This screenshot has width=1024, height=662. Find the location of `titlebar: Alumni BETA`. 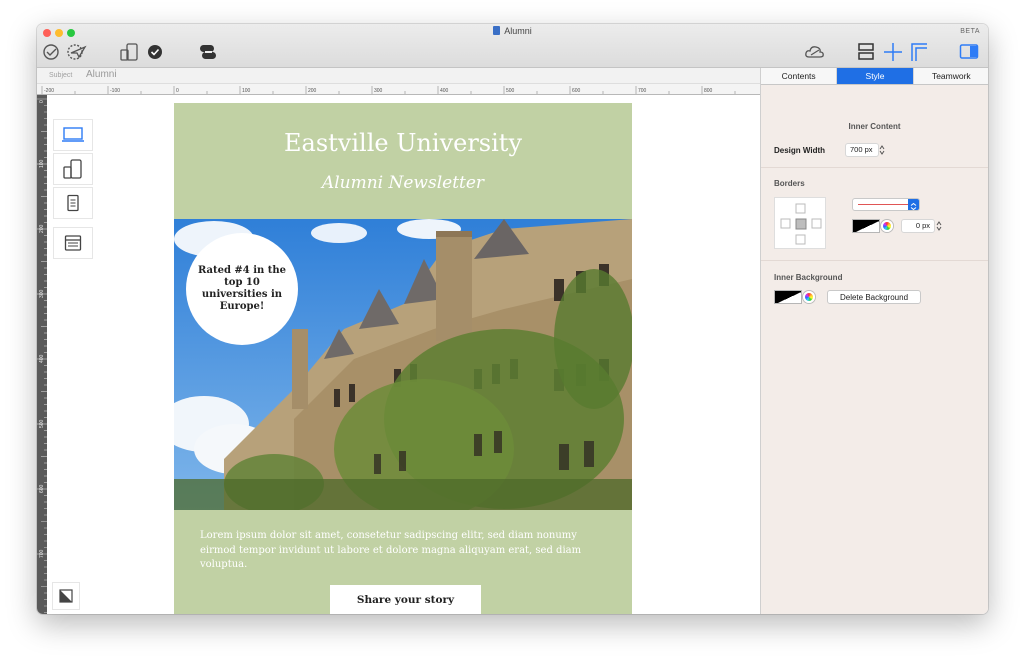

titlebar: Alumni BETA is located at coordinates (512, 46).